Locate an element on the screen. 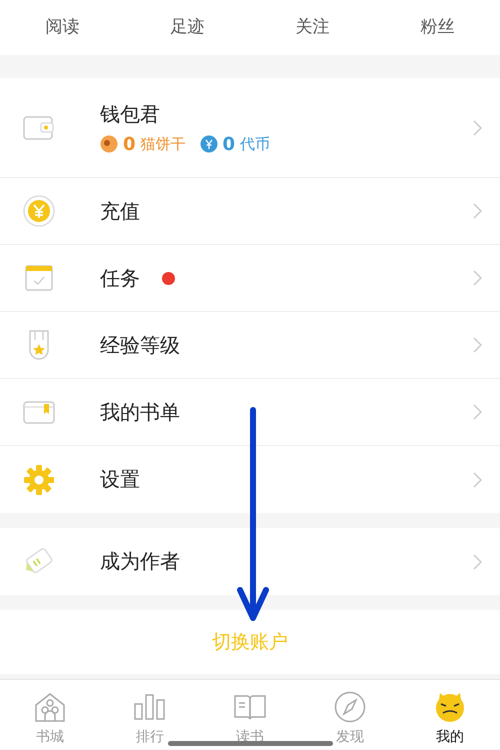 The image size is (500, 750). cat-face-icon is located at coordinates (450, 707).